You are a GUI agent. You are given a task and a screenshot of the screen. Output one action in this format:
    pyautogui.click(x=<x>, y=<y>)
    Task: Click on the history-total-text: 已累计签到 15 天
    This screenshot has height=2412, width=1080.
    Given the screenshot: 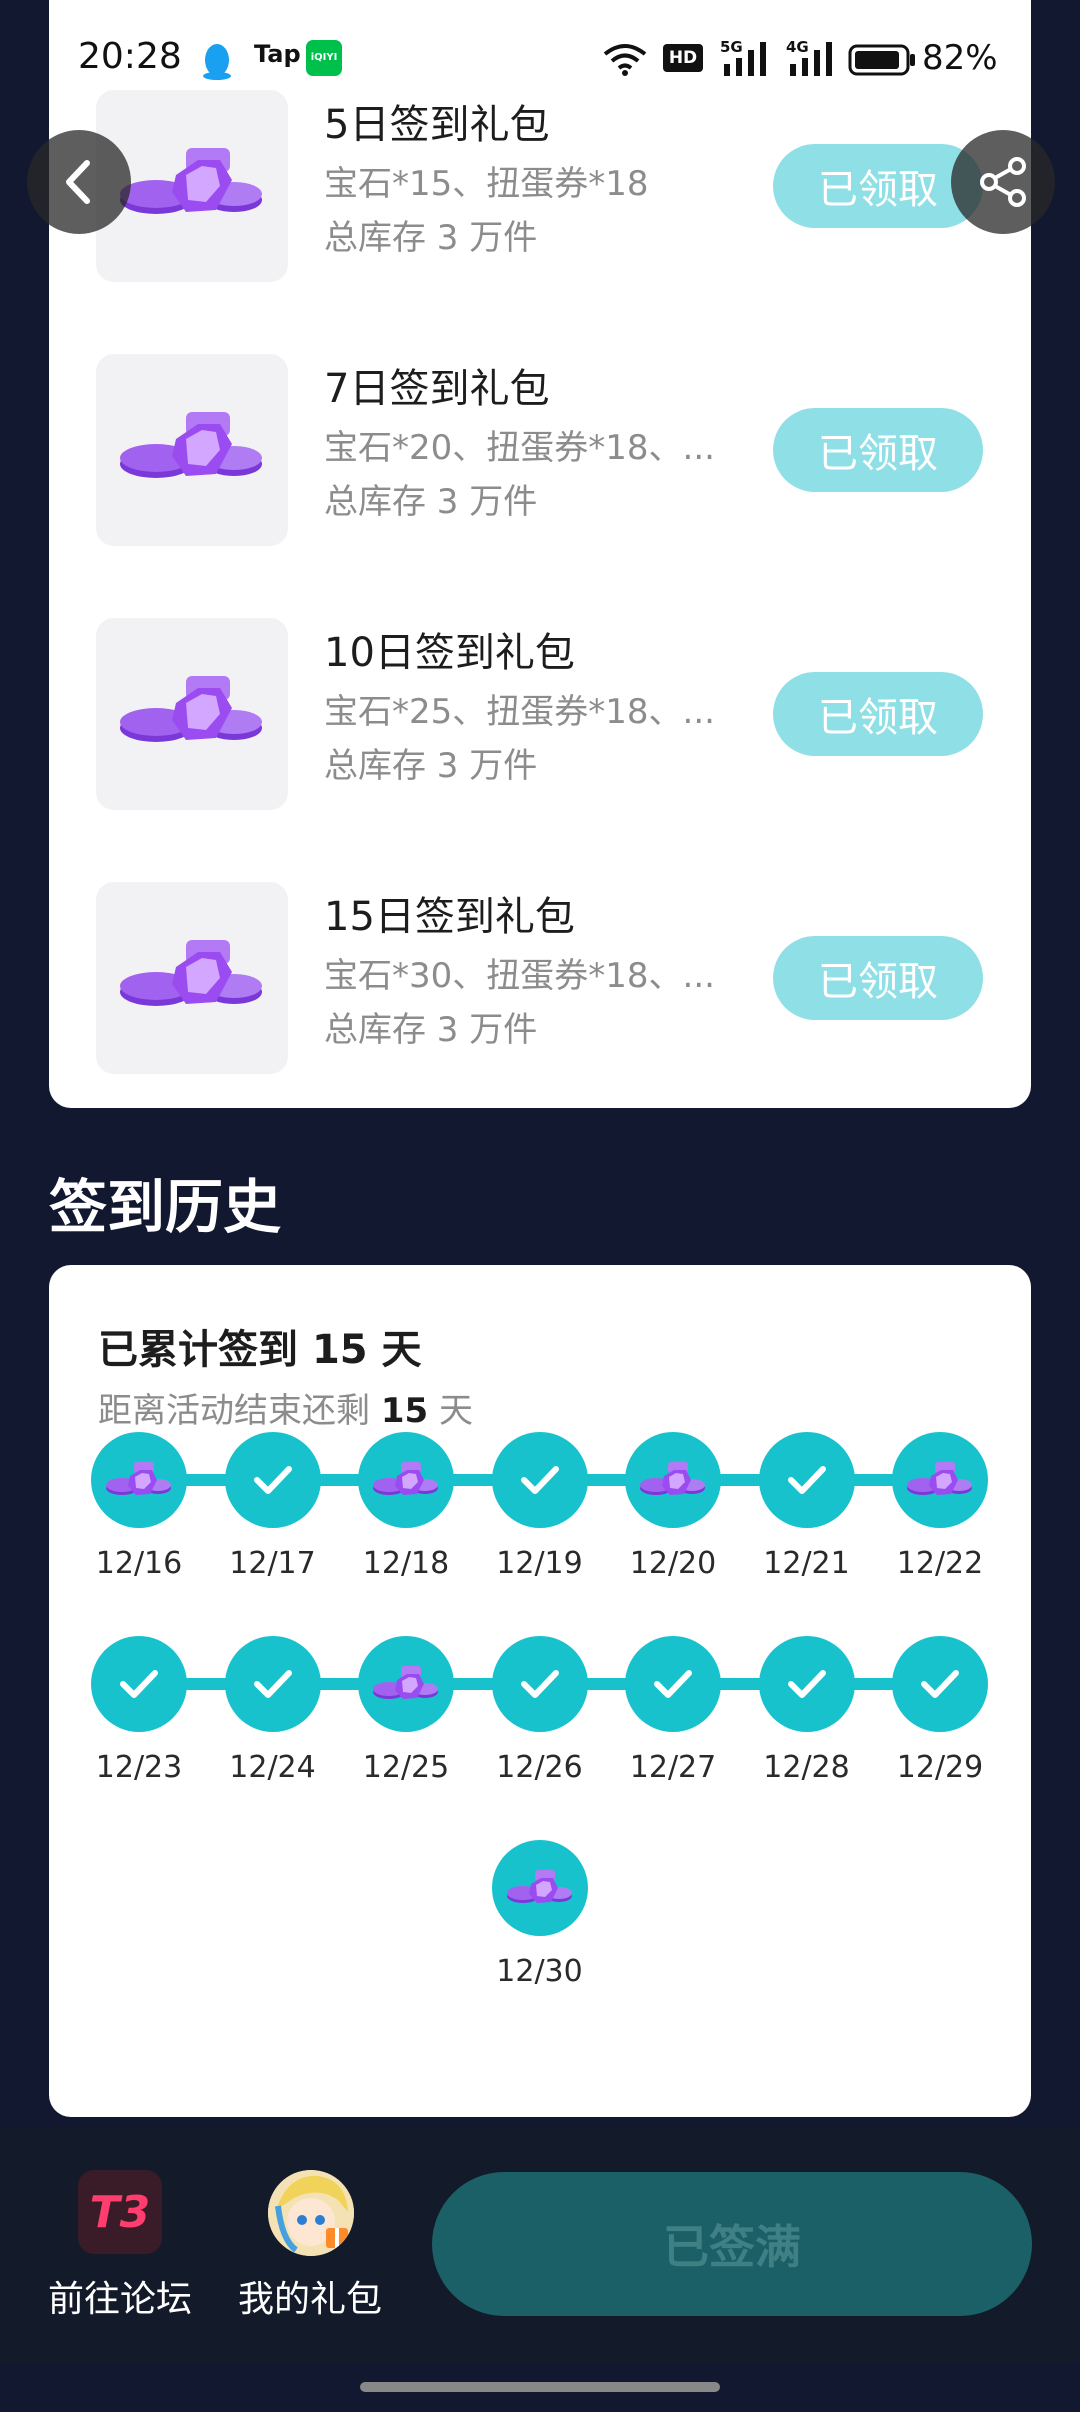 What is the action you would take?
    pyautogui.click(x=260, y=1346)
    